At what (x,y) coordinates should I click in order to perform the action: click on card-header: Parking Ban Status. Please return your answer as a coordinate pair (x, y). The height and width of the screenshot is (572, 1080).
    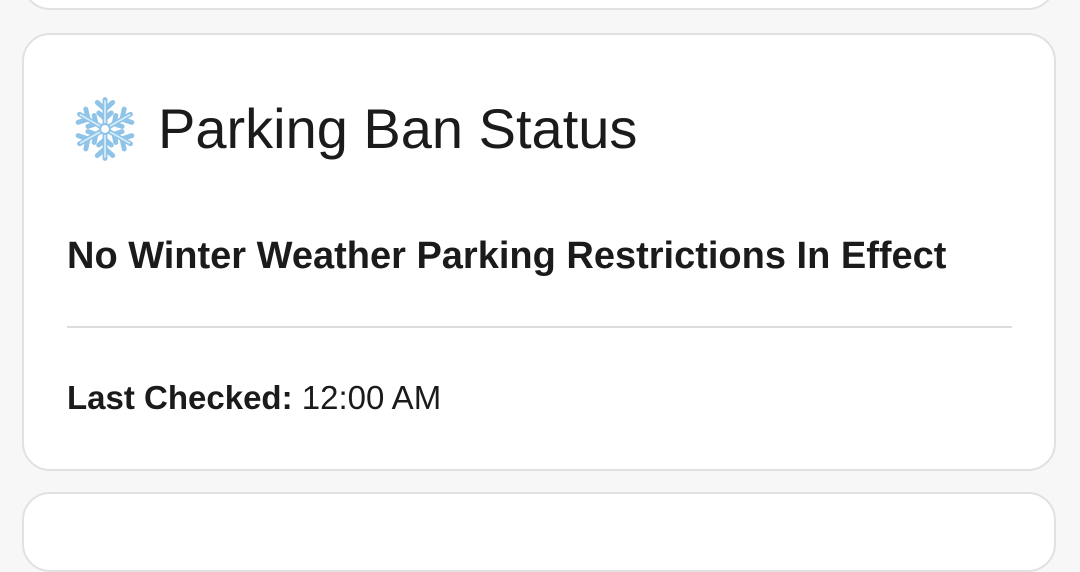
    Looking at the image, I should click on (353, 129).